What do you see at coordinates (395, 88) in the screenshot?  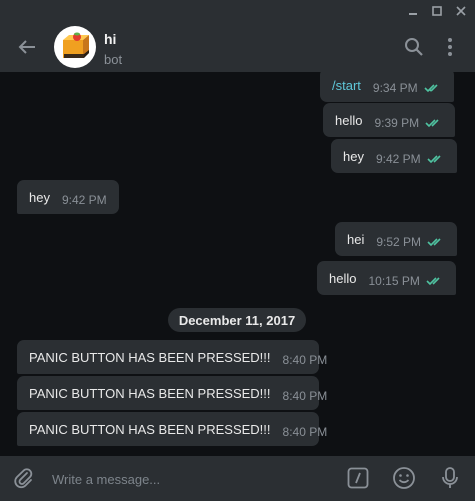 I see `message-time: 9:34 PM` at bounding box center [395, 88].